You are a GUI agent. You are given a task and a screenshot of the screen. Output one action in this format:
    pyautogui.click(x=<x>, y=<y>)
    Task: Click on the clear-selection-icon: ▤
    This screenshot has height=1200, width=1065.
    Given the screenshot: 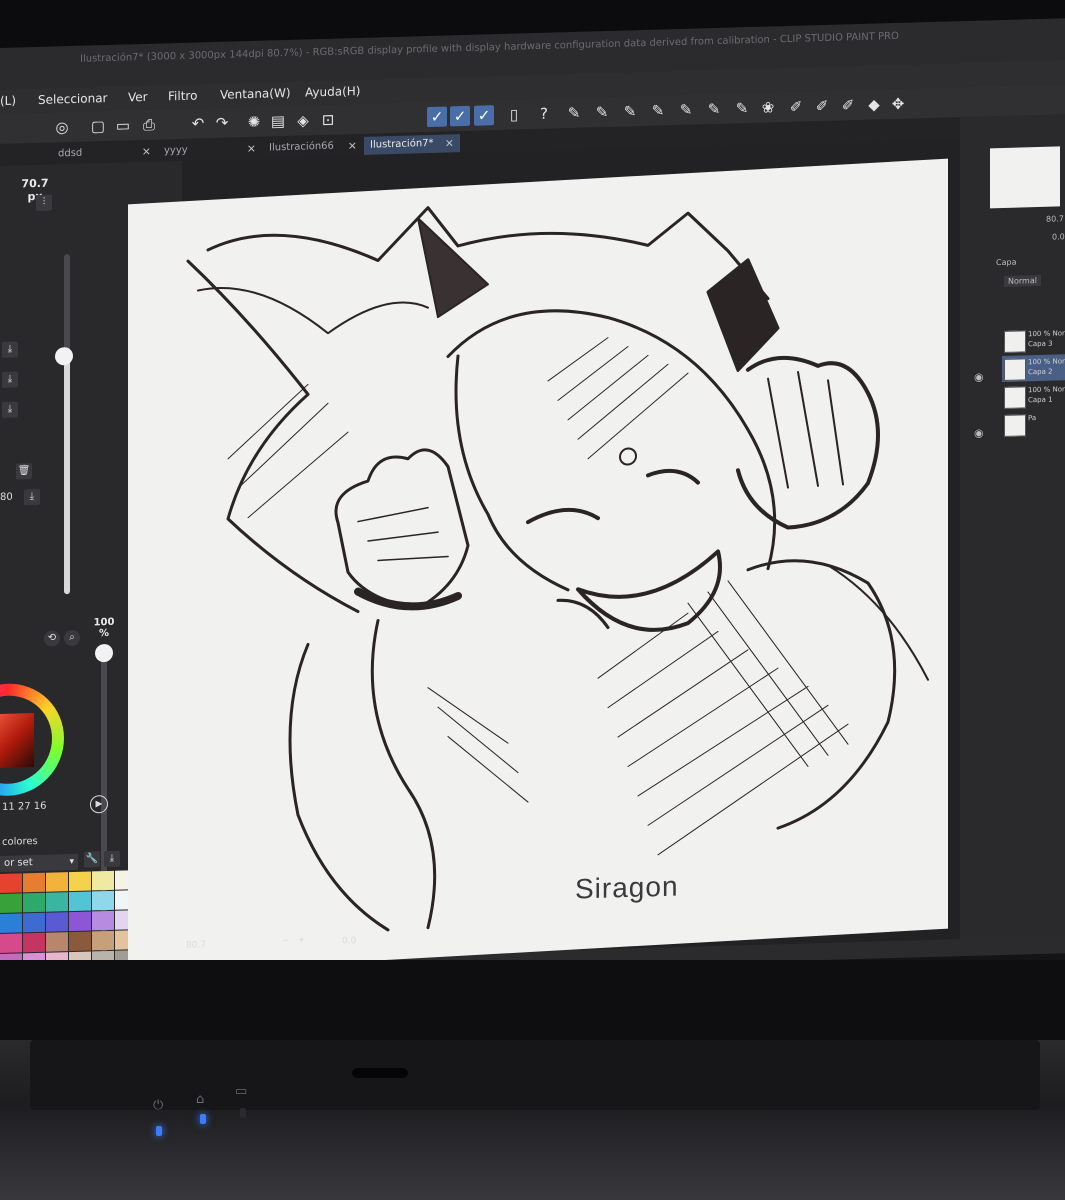 What is the action you would take?
    pyautogui.click(x=278, y=121)
    